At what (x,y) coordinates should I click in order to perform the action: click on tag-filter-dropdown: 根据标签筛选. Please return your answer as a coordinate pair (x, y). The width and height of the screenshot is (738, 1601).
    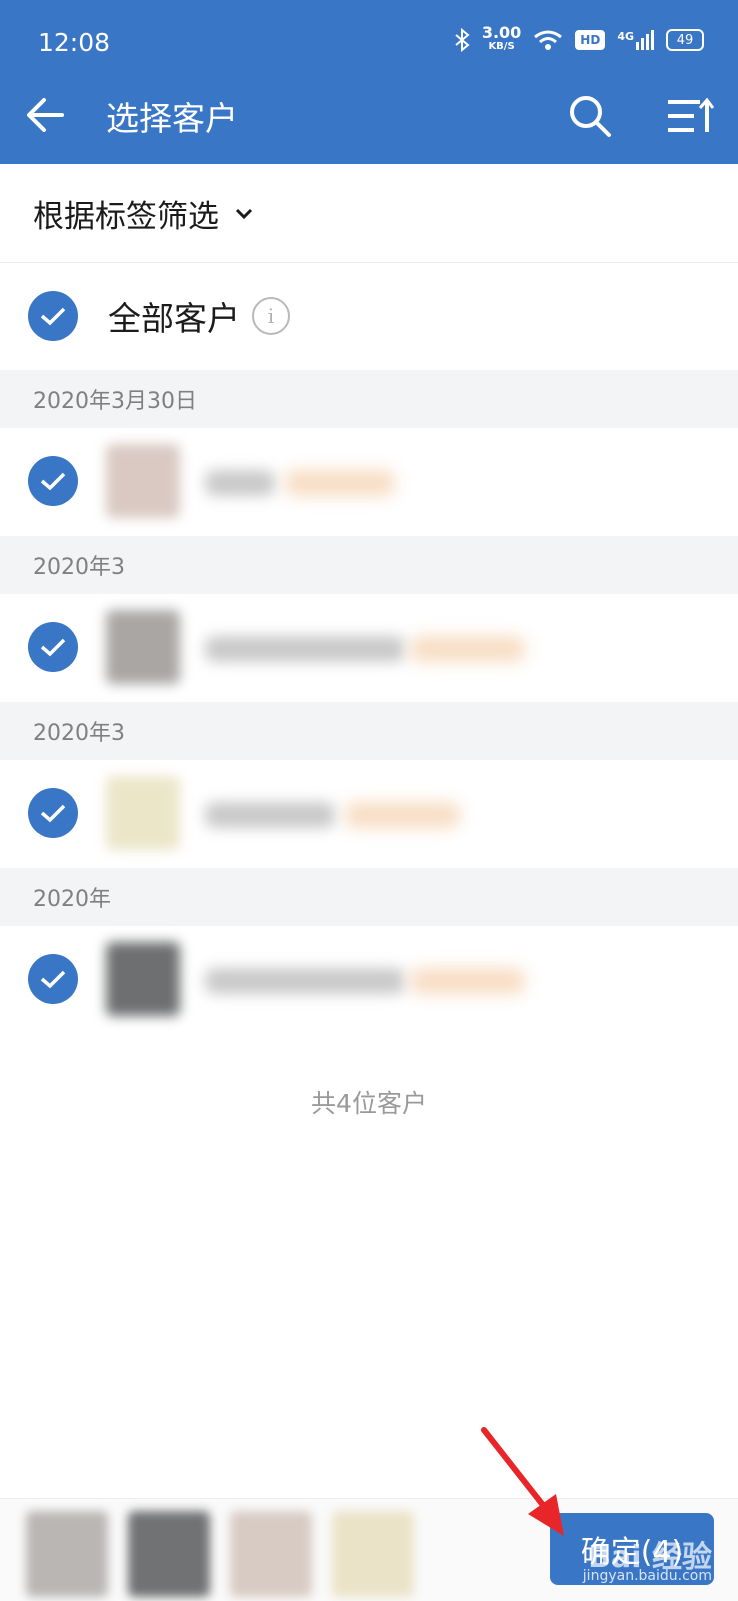
    Looking at the image, I should click on (369, 213).